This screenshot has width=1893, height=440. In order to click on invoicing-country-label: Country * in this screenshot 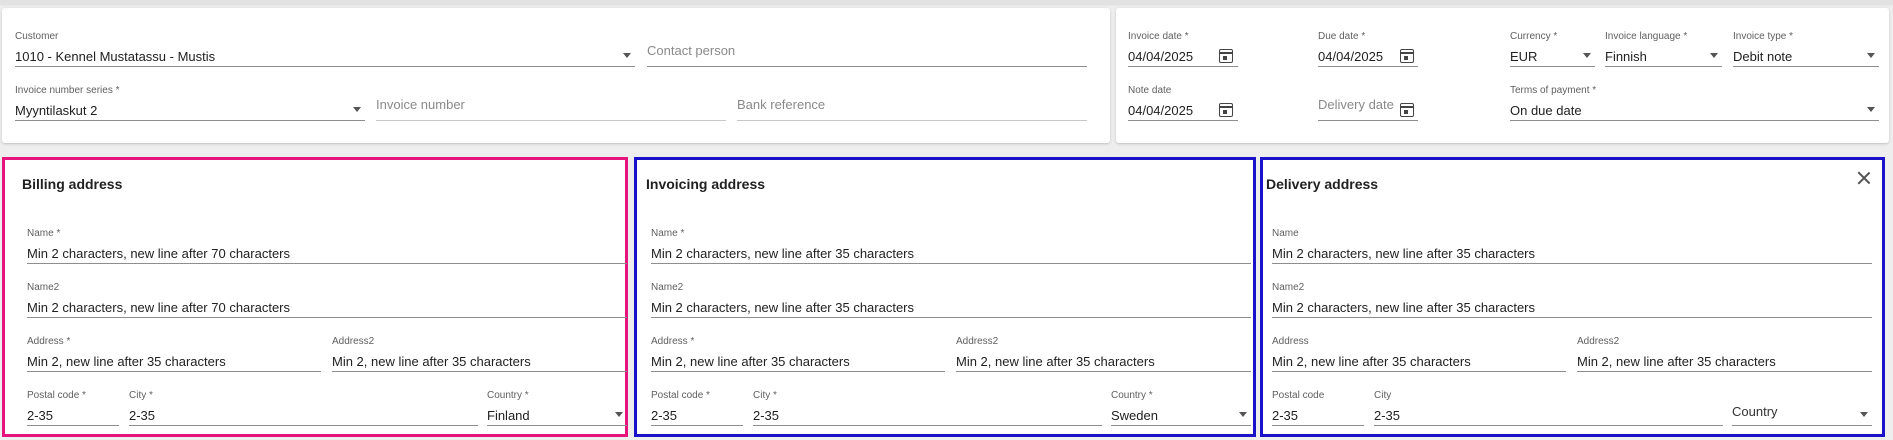, I will do `click(1132, 395)`.